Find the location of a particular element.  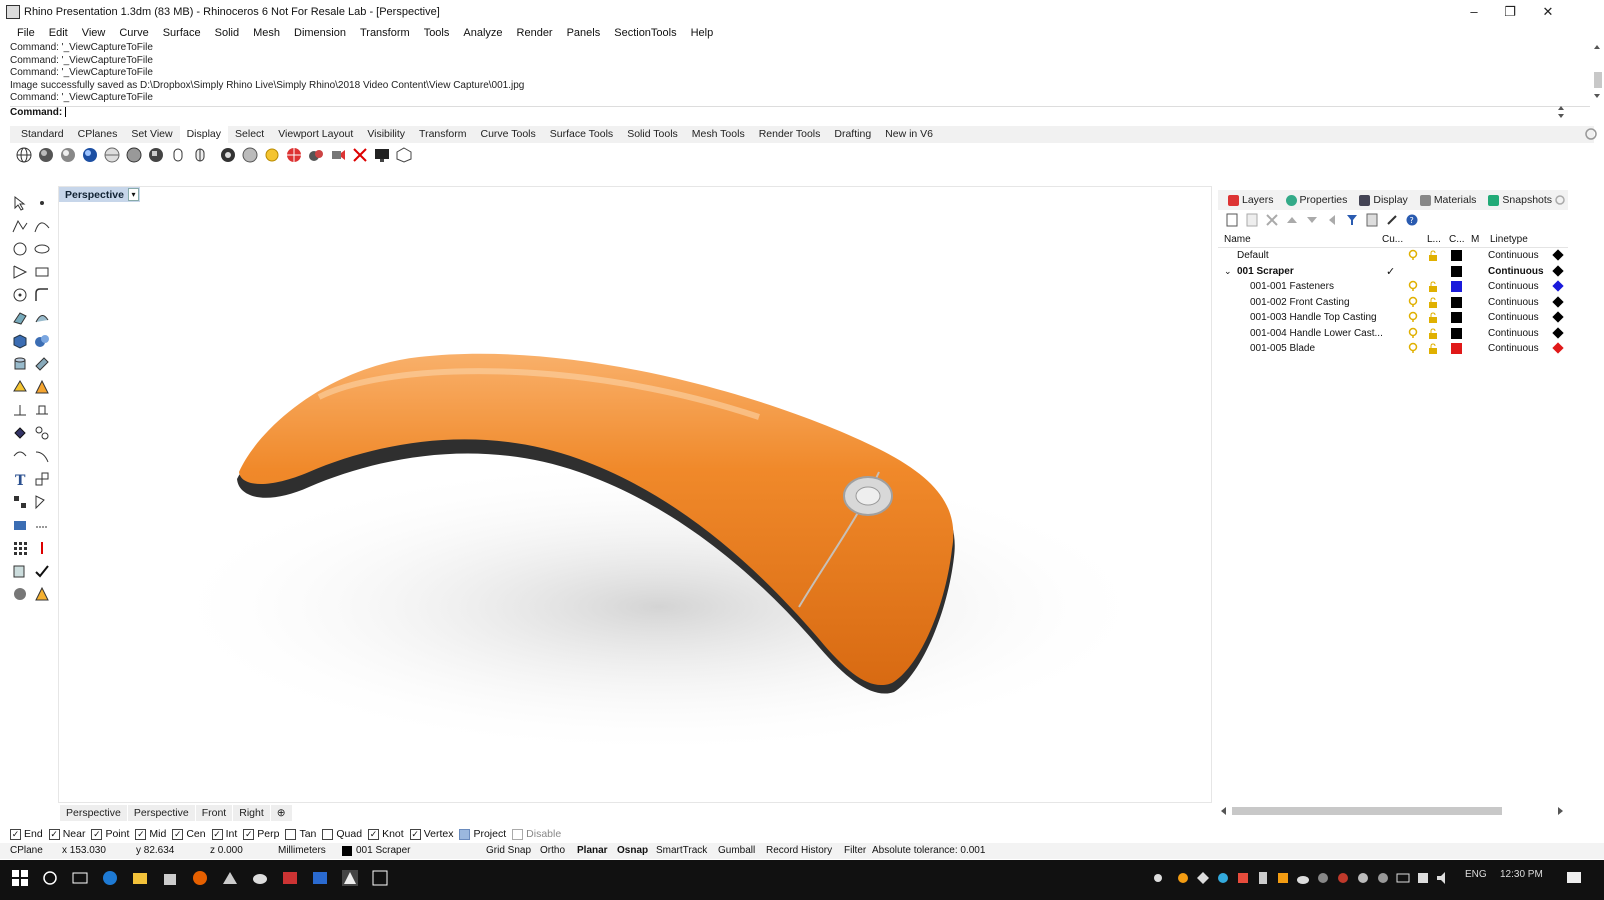

tab-visibility: Visibility is located at coordinates (386, 134).